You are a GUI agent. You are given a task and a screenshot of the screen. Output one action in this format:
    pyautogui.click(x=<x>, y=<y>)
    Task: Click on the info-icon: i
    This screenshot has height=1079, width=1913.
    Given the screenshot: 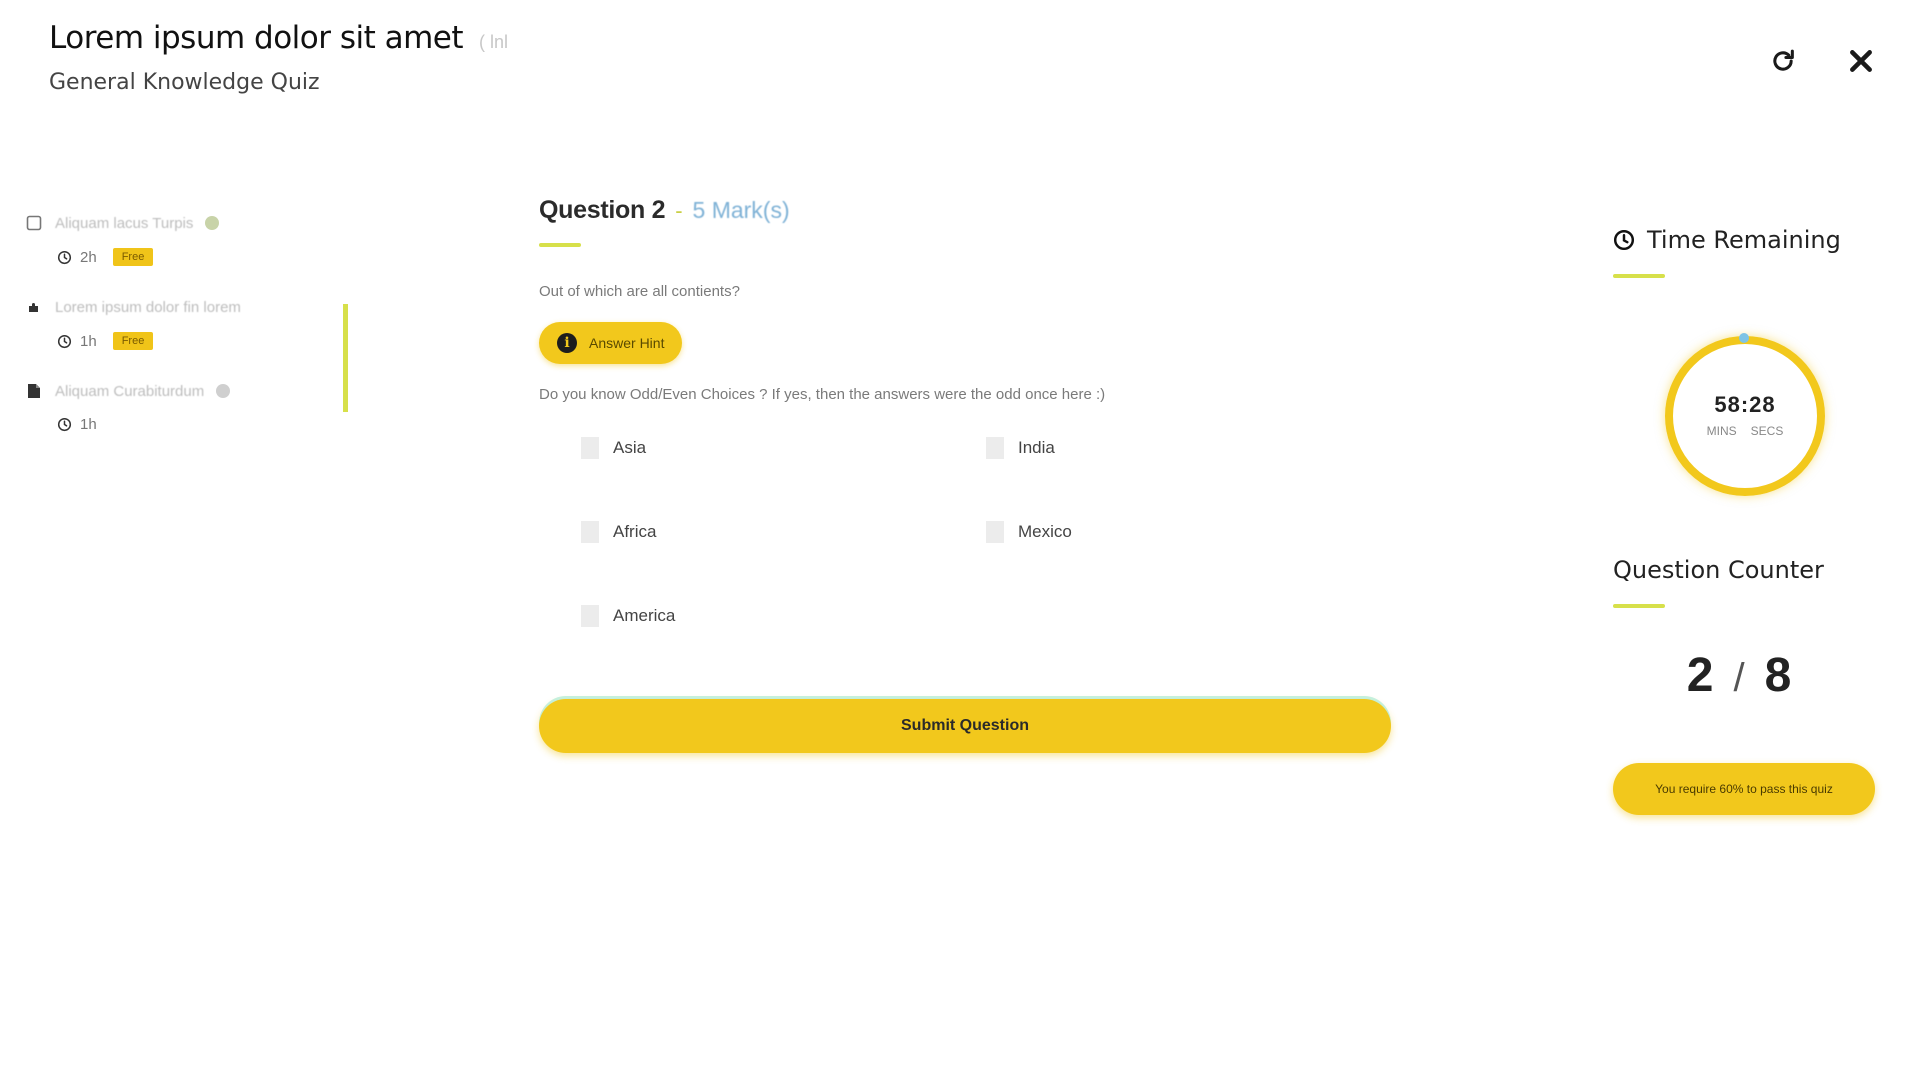 What is the action you would take?
    pyautogui.click(x=567, y=343)
    